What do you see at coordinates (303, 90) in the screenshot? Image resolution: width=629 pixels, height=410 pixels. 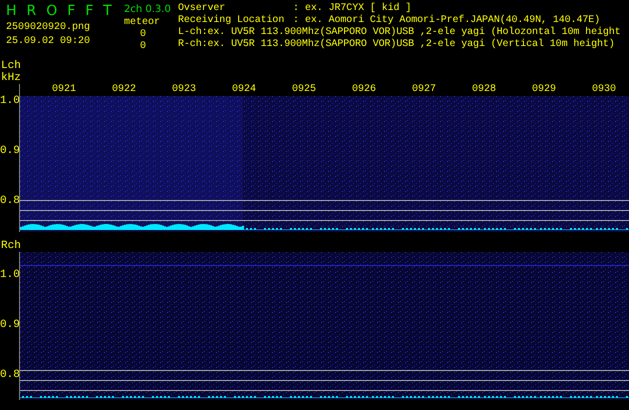 I see `time-label: 0925` at bounding box center [303, 90].